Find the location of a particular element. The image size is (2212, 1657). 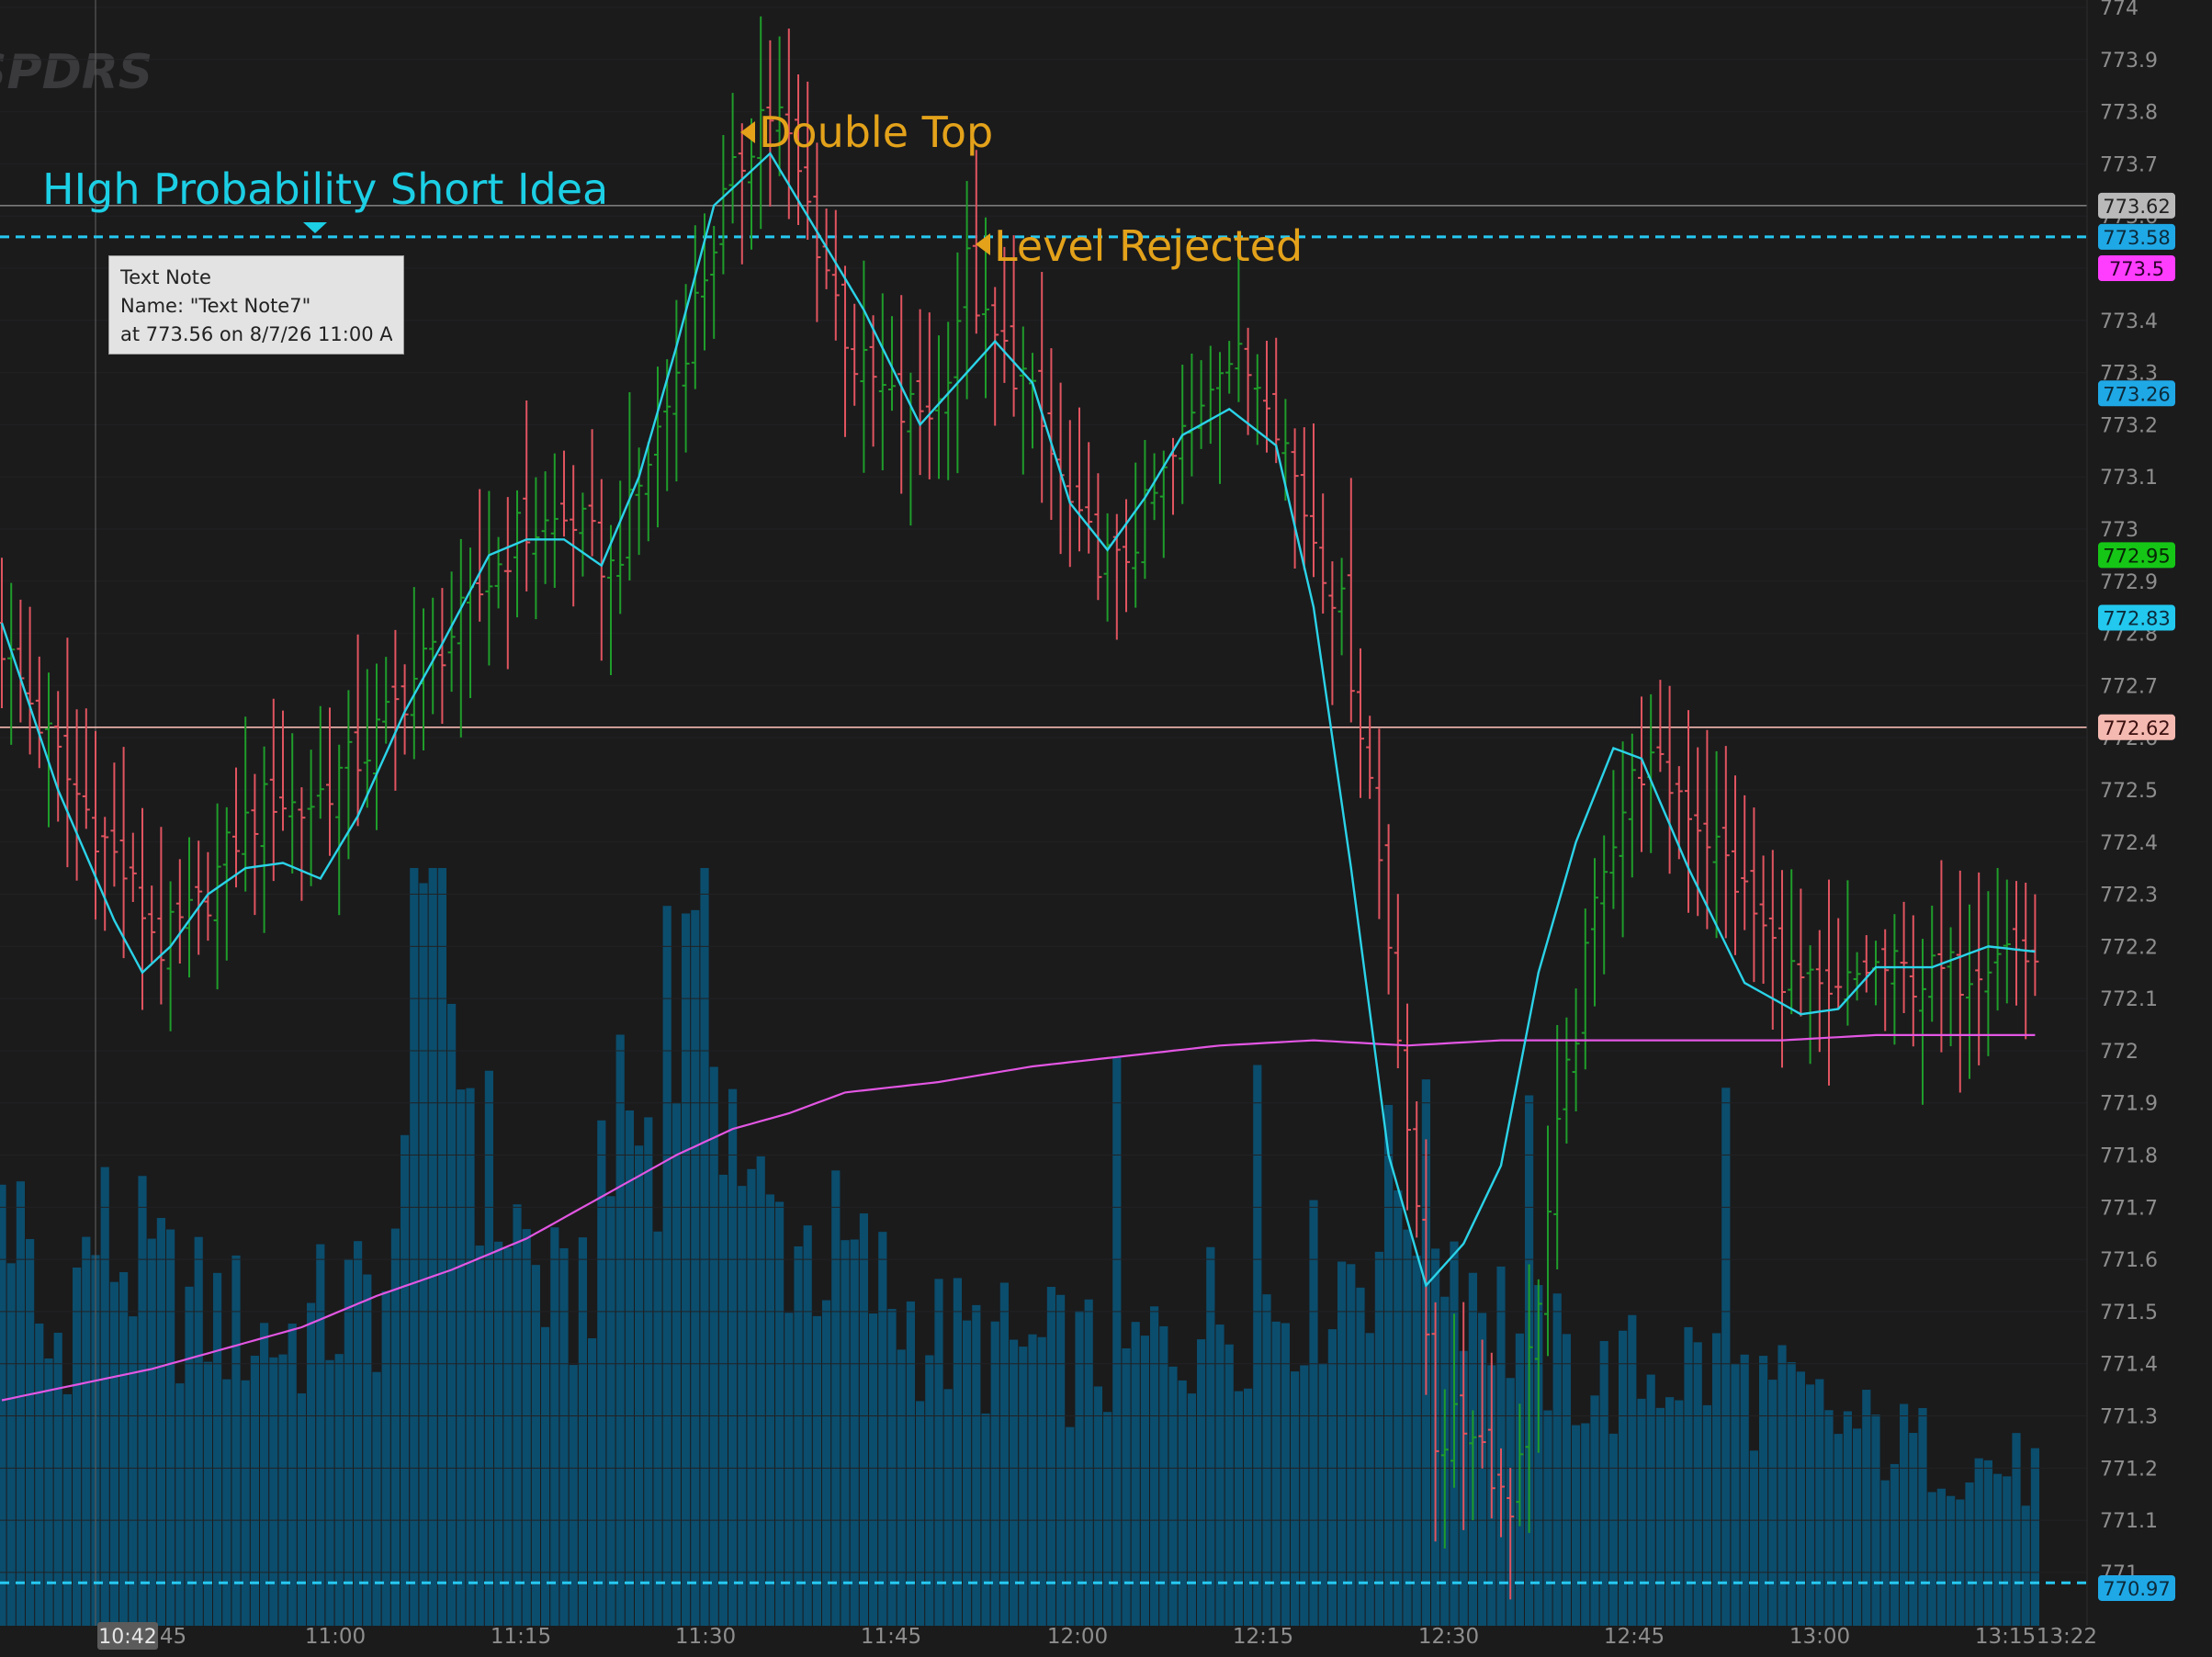

price-tick-label: 773.7 is located at coordinates (2129, 164).